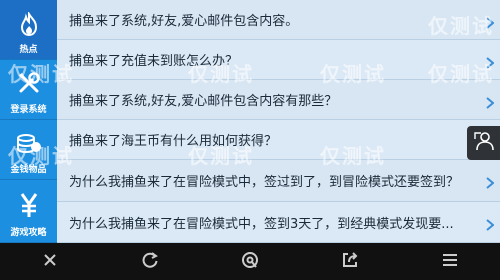 This screenshot has height=280, width=500. I want to click on yen-icon, so click(29, 206).